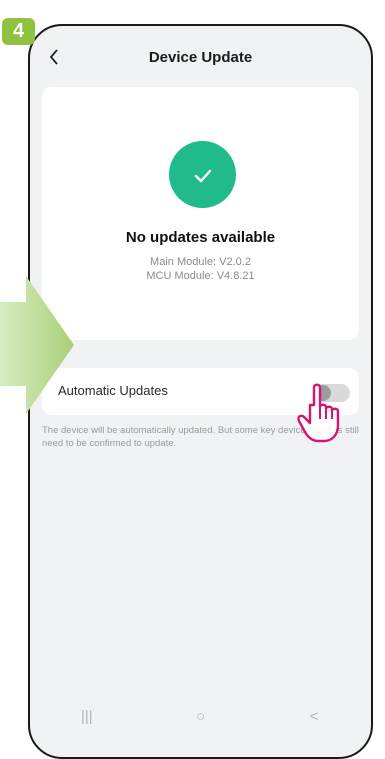 Image resolution: width=385 pixels, height=759 pixels. I want to click on automatic-updates-label: Automatic Updates, so click(113, 390).